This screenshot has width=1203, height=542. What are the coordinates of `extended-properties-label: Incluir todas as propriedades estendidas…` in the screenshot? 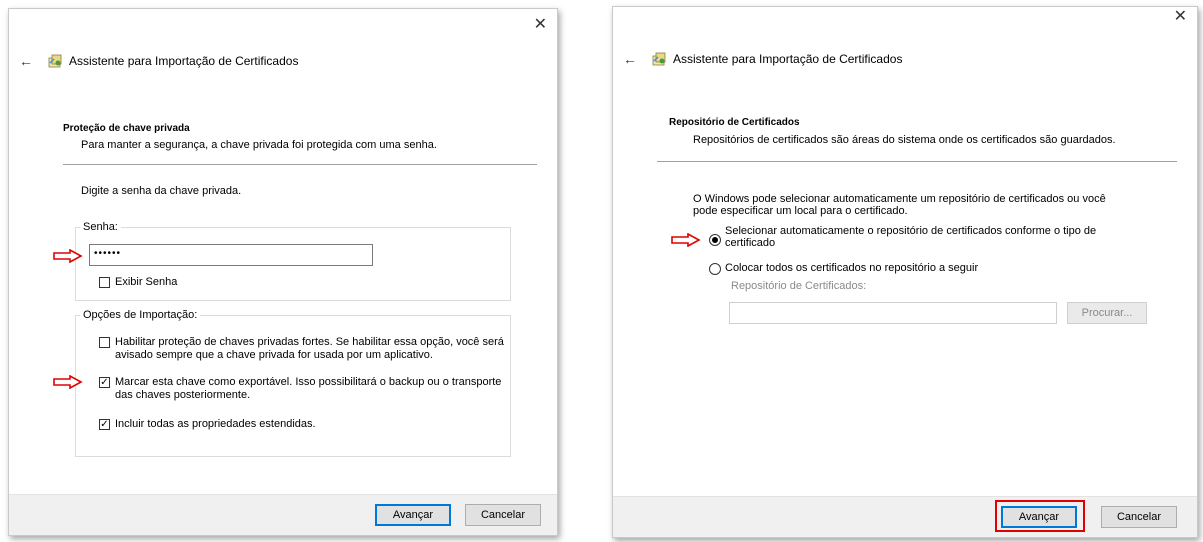 It's located at (215, 424).